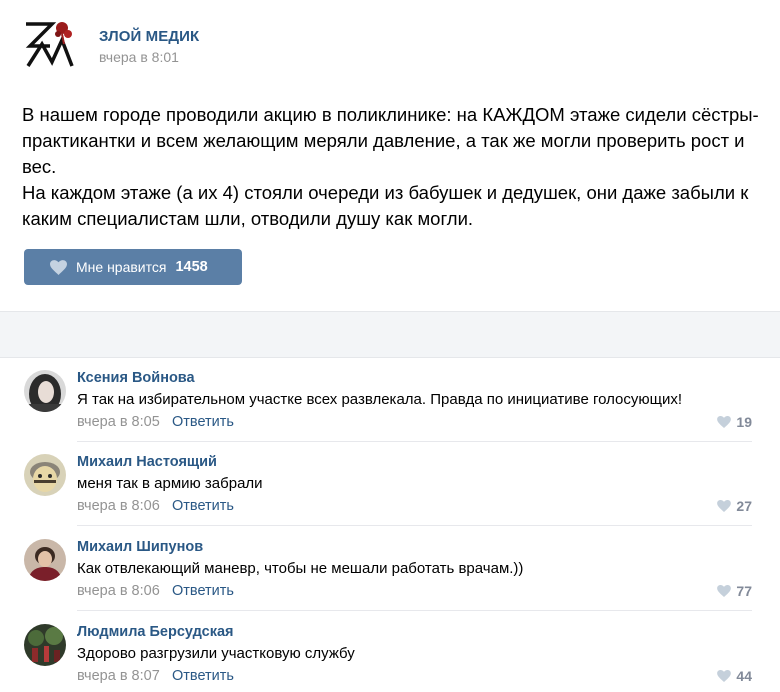 The width and height of the screenshot is (780, 692). What do you see at coordinates (121, 267) in the screenshot?
I see `like-label: Мне нравится` at bounding box center [121, 267].